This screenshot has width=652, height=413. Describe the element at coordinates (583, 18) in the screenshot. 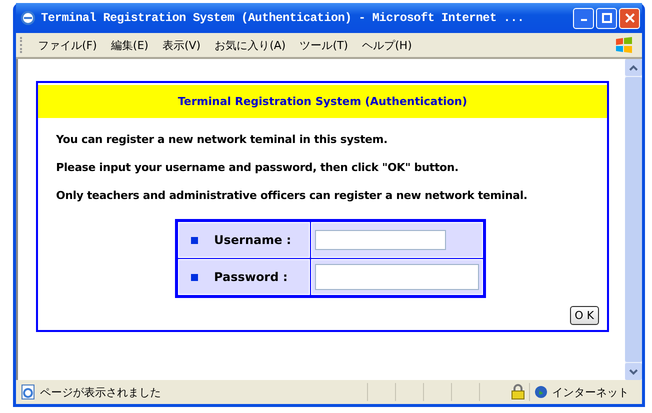

I see `minimize-button` at that location.